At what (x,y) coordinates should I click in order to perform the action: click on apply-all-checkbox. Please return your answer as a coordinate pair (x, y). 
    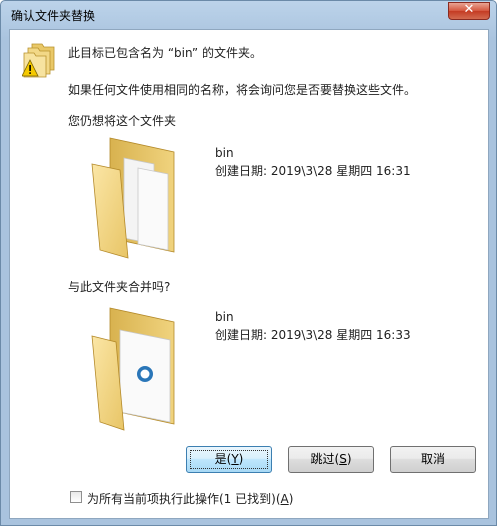
    Looking at the image, I should click on (76, 497).